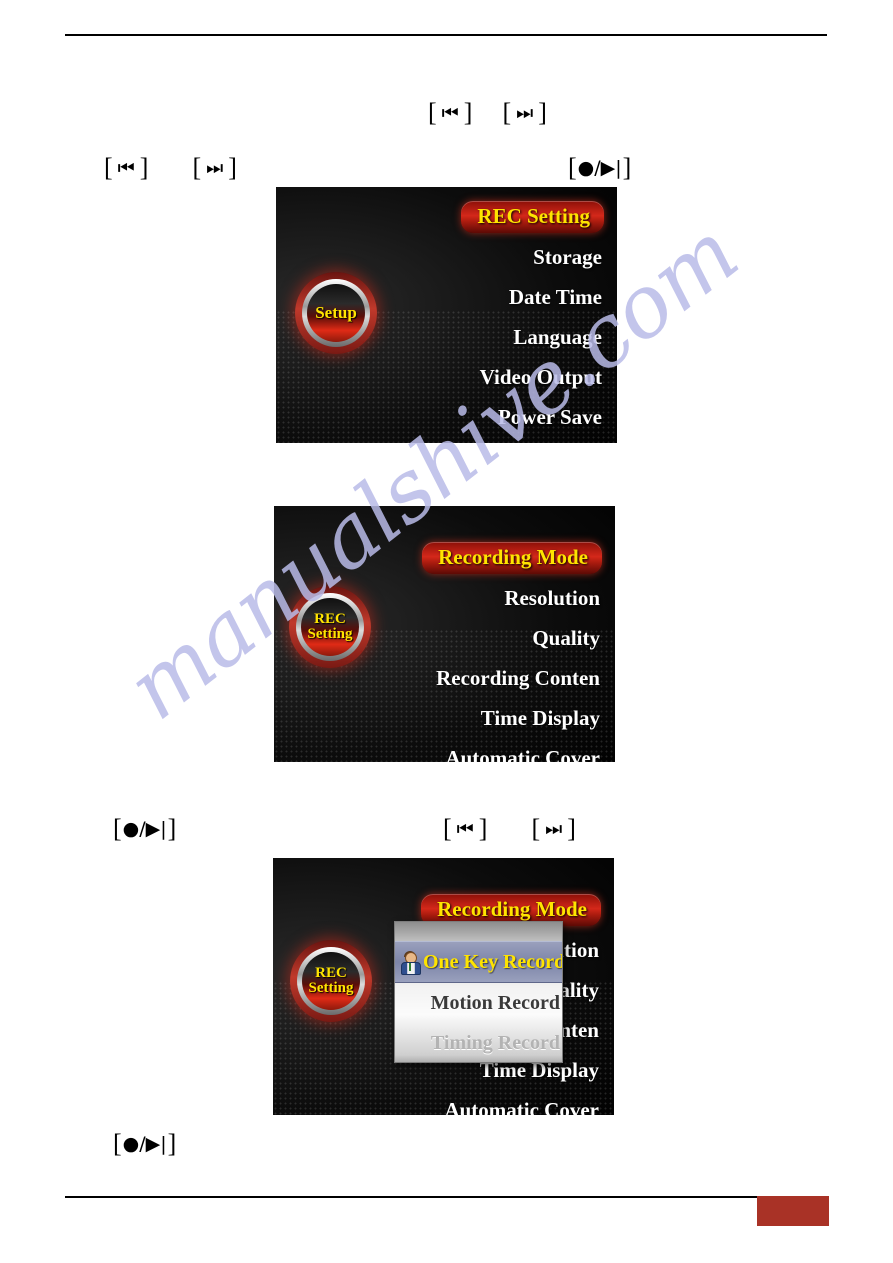 The height and width of the screenshot is (1263, 893). What do you see at coordinates (537, 377) in the screenshot?
I see `menu-item-video-output: Video Output` at bounding box center [537, 377].